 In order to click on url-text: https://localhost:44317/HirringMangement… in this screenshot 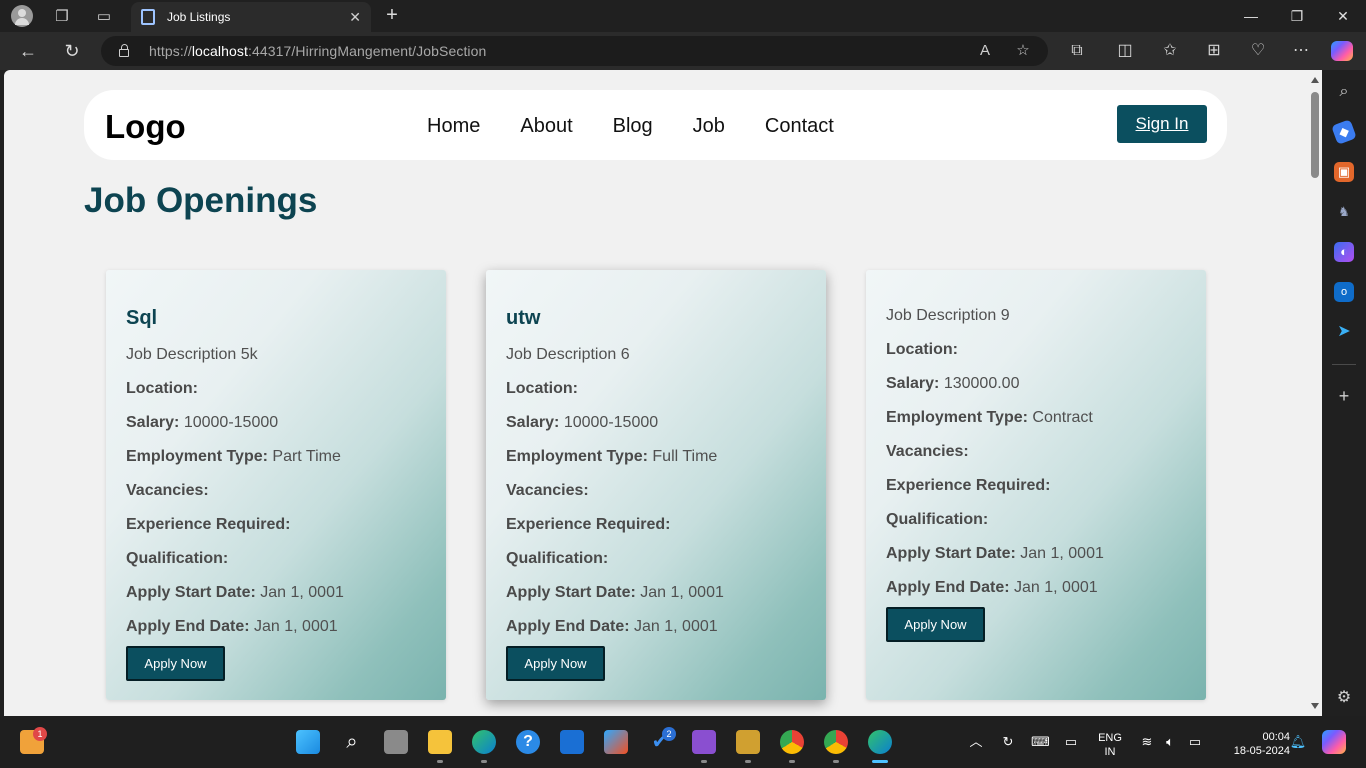, I will do `click(317, 51)`.